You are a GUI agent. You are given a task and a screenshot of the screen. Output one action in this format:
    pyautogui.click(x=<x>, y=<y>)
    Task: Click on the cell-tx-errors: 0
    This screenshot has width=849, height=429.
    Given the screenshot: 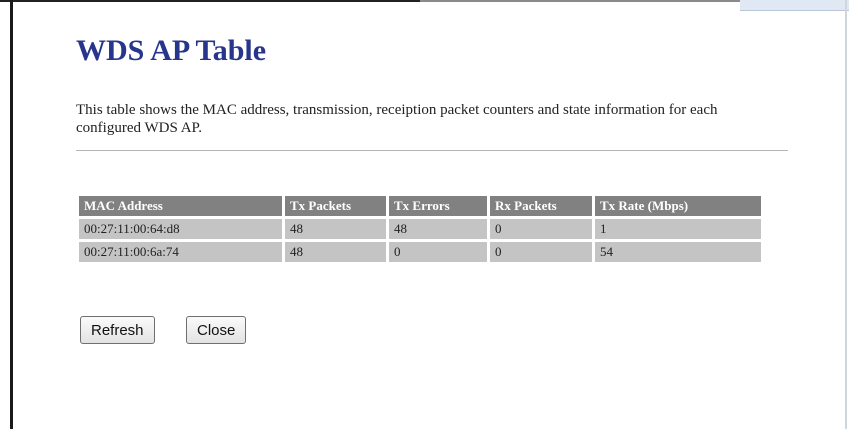 What is the action you would take?
    pyautogui.click(x=438, y=252)
    